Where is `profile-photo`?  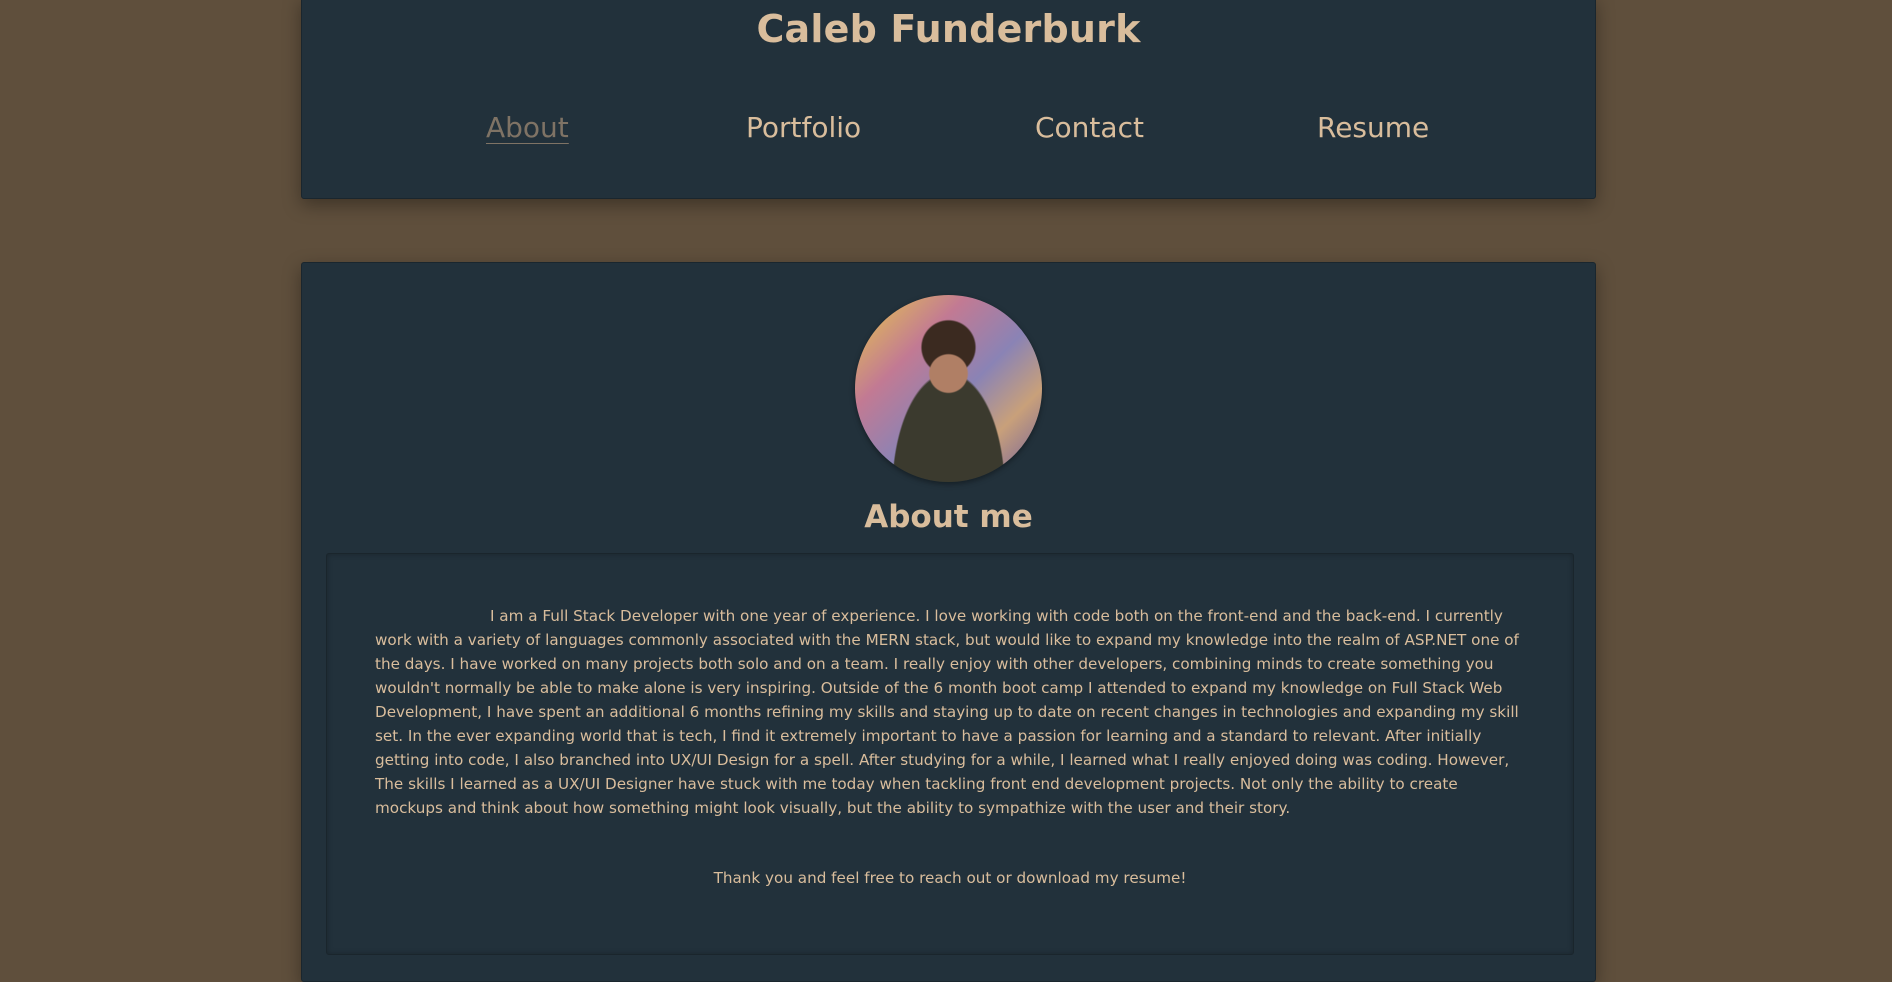
profile-photo is located at coordinates (948, 388).